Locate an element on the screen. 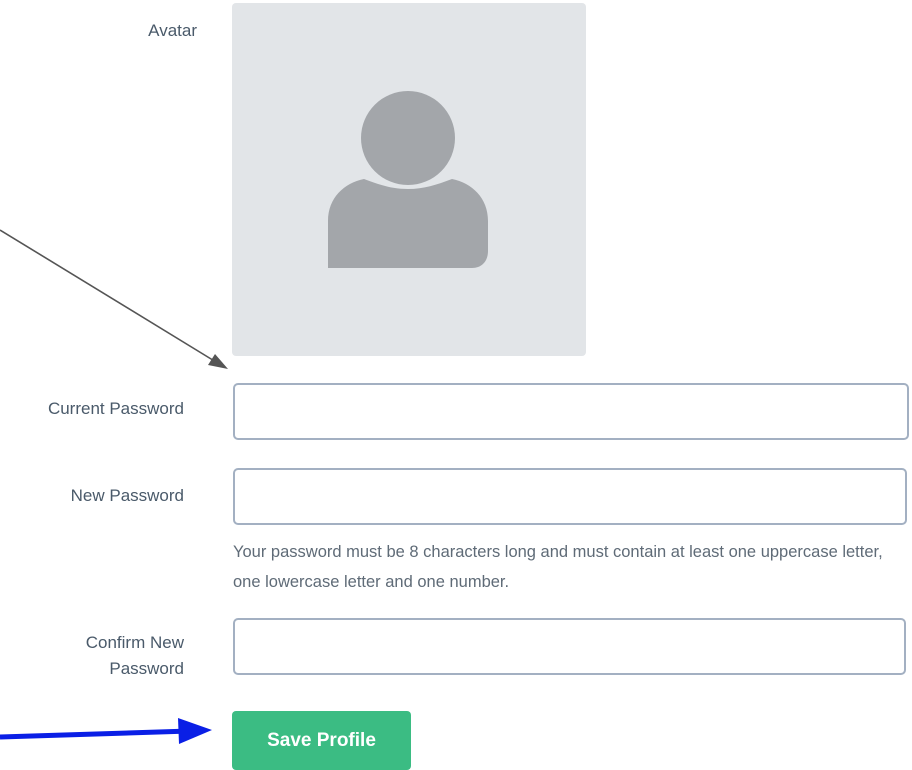  current-password-label: Current Password is located at coordinates (115, 408).